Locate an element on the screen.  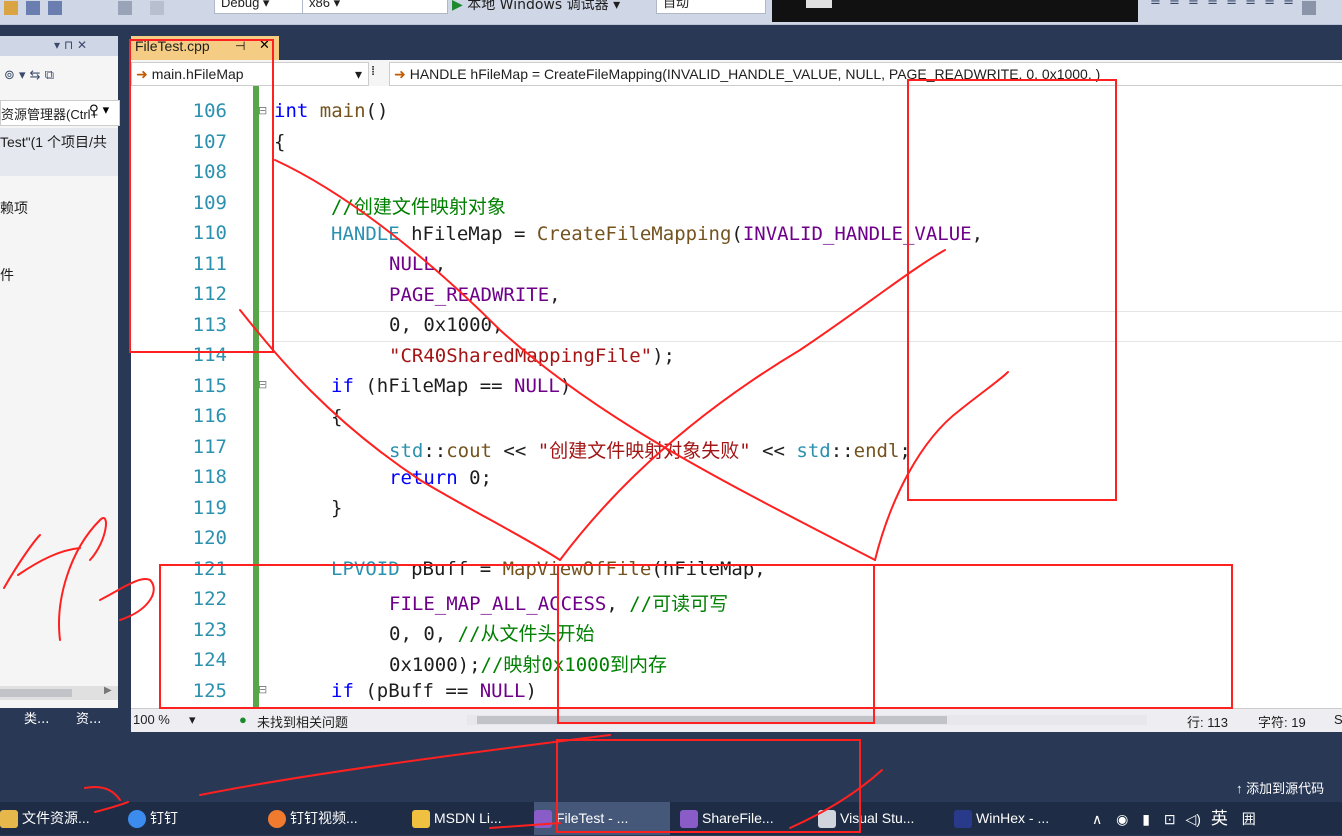
video-icon is located at coordinates (277, 819).